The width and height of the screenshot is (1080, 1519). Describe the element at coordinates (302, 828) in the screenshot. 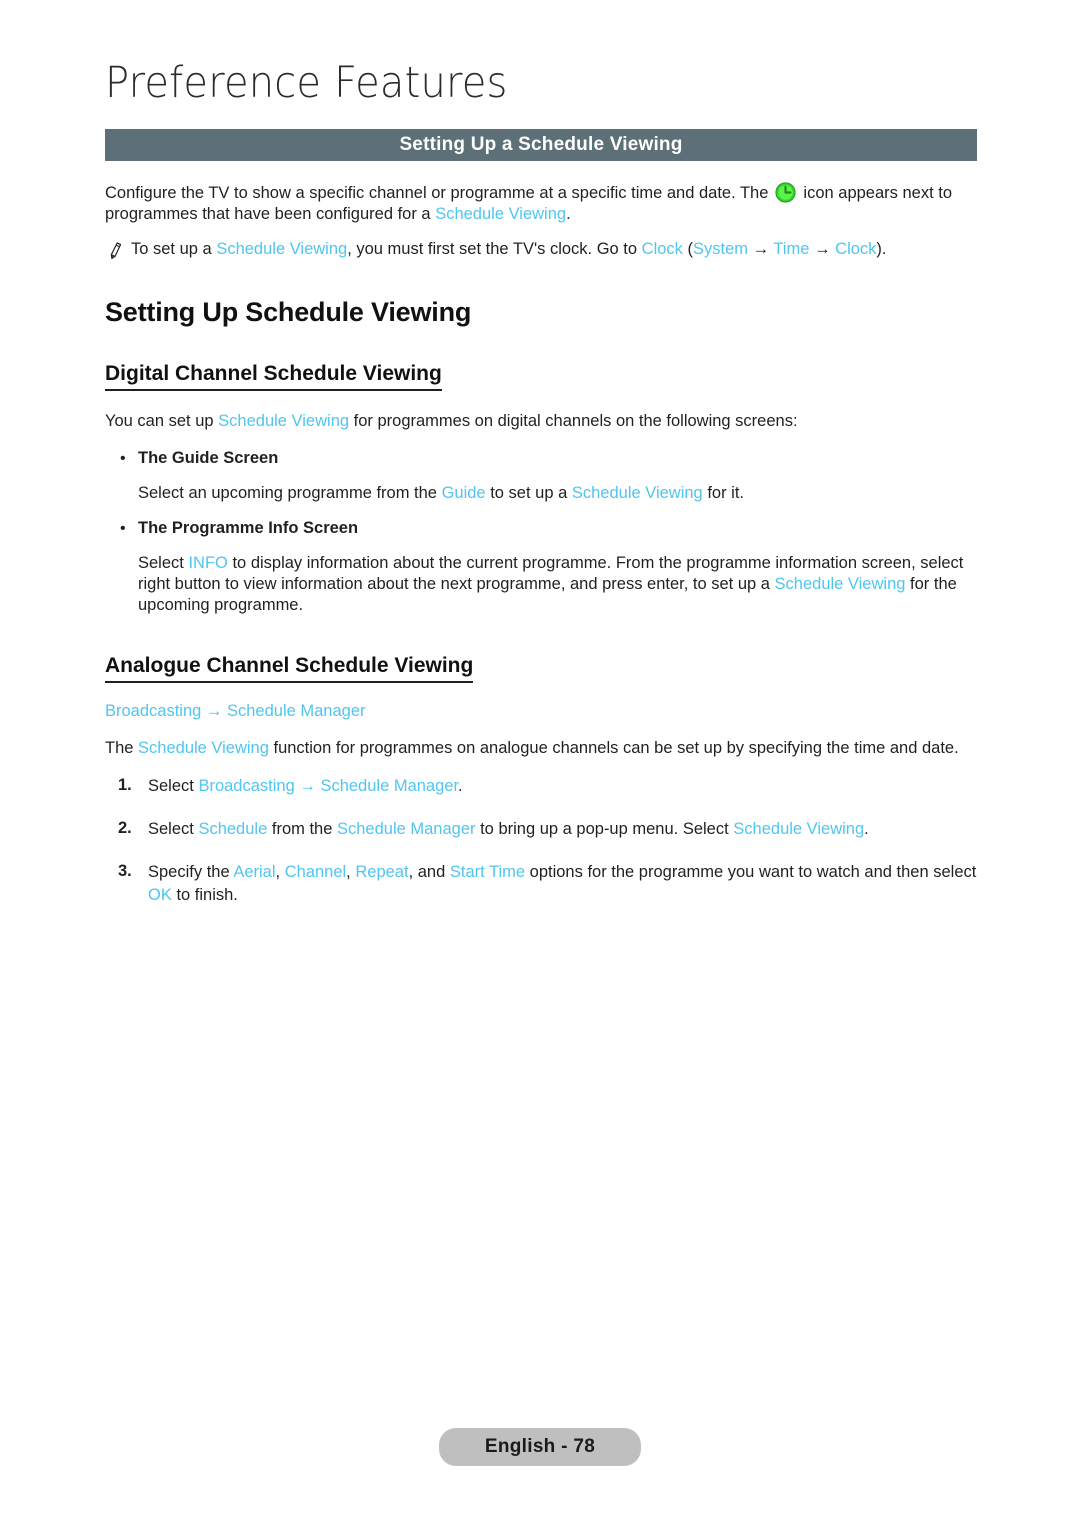

I see `step2-t2: from the` at that location.